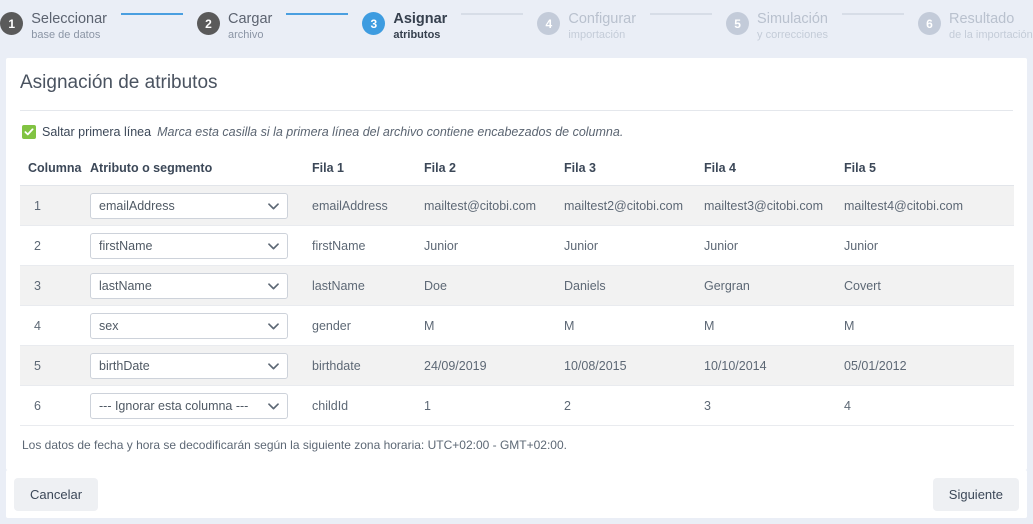  I want to click on step-6-title: Resultado, so click(981, 19).